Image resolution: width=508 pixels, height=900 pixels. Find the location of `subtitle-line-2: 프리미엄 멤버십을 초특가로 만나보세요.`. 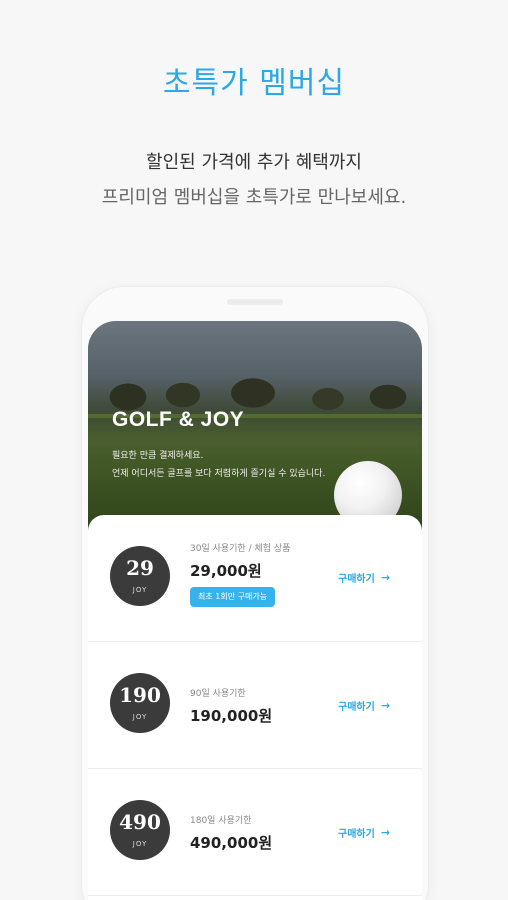

subtitle-line-2: 프리미엄 멤버십을 초특가로 만나보세요. is located at coordinates (254, 197).